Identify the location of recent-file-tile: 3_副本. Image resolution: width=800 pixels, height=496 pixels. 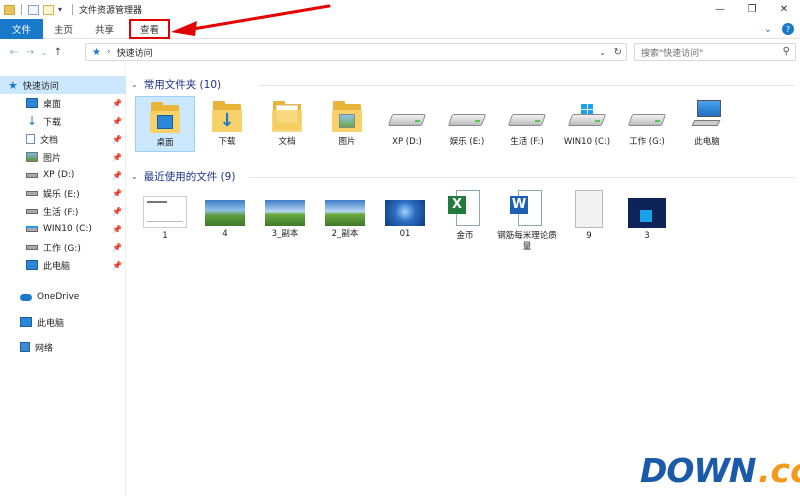
(285, 215).